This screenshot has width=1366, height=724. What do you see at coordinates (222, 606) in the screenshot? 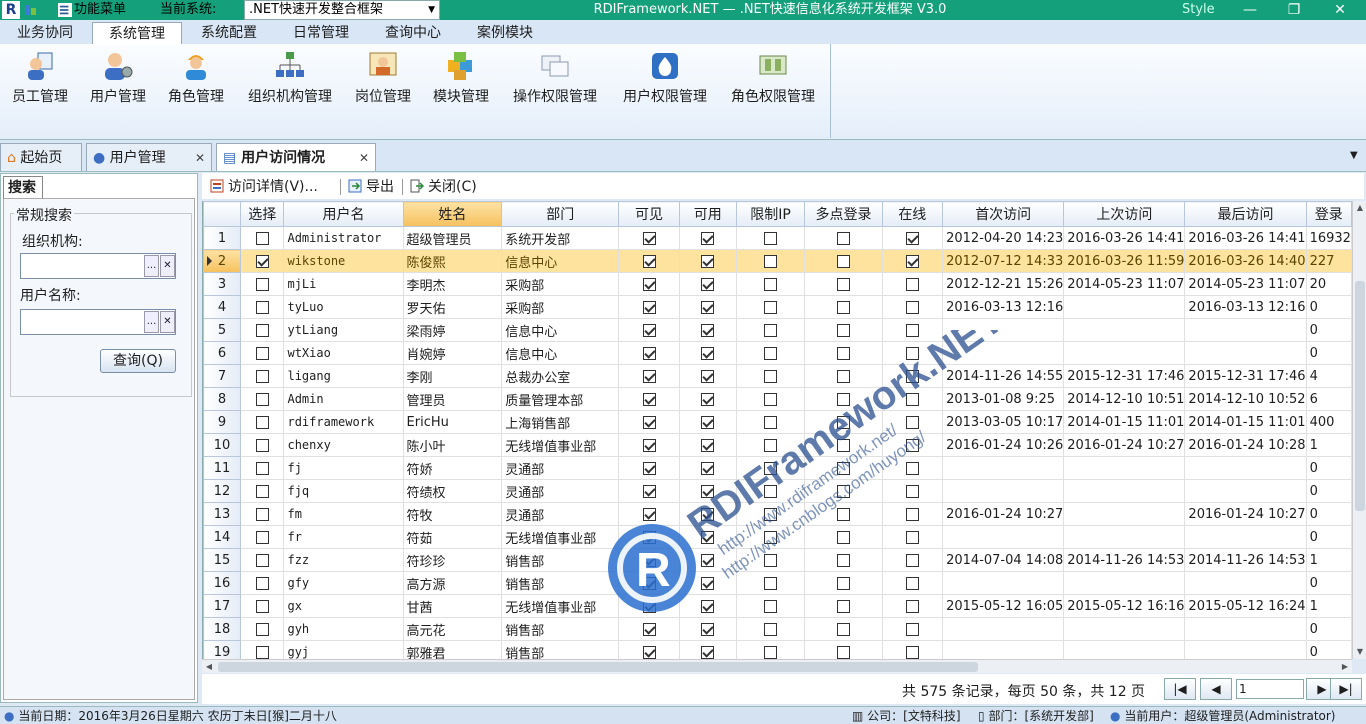
I see `row-number: 17` at bounding box center [222, 606].